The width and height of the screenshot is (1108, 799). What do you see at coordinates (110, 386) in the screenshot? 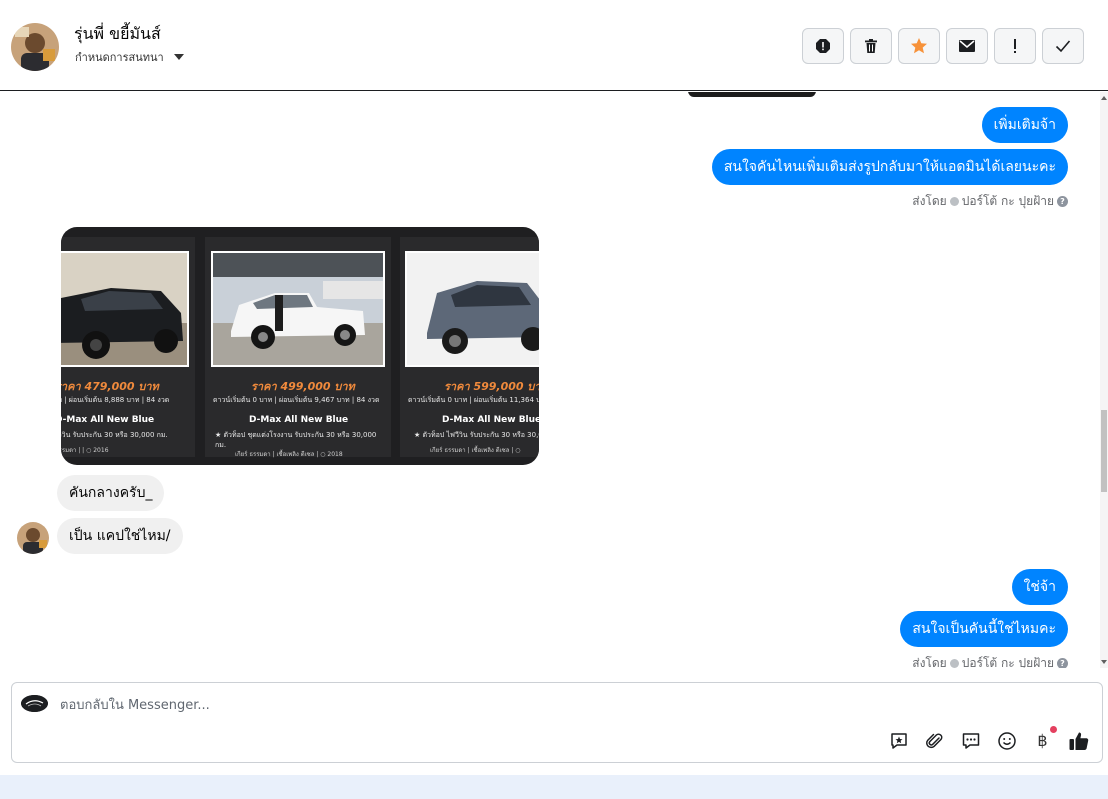
I see `listing-price: ราคา 479,000 บาท` at bounding box center [110, 386].